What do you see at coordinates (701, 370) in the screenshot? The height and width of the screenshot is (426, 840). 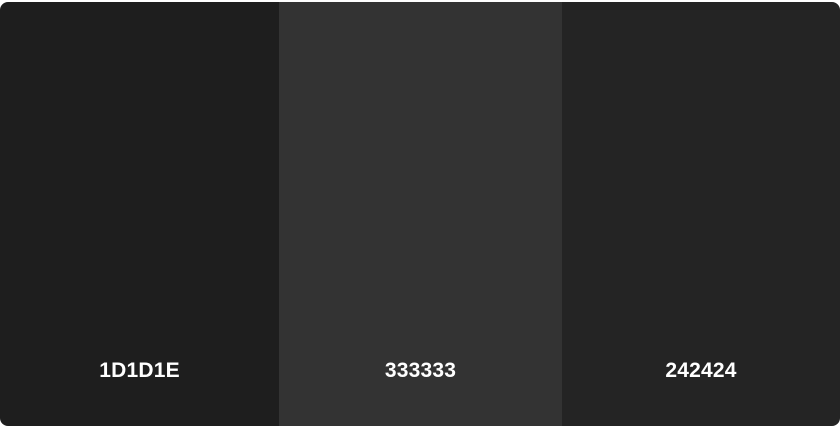 I see `swatch-hex-label: 242424` at bounding box center [701, 370].